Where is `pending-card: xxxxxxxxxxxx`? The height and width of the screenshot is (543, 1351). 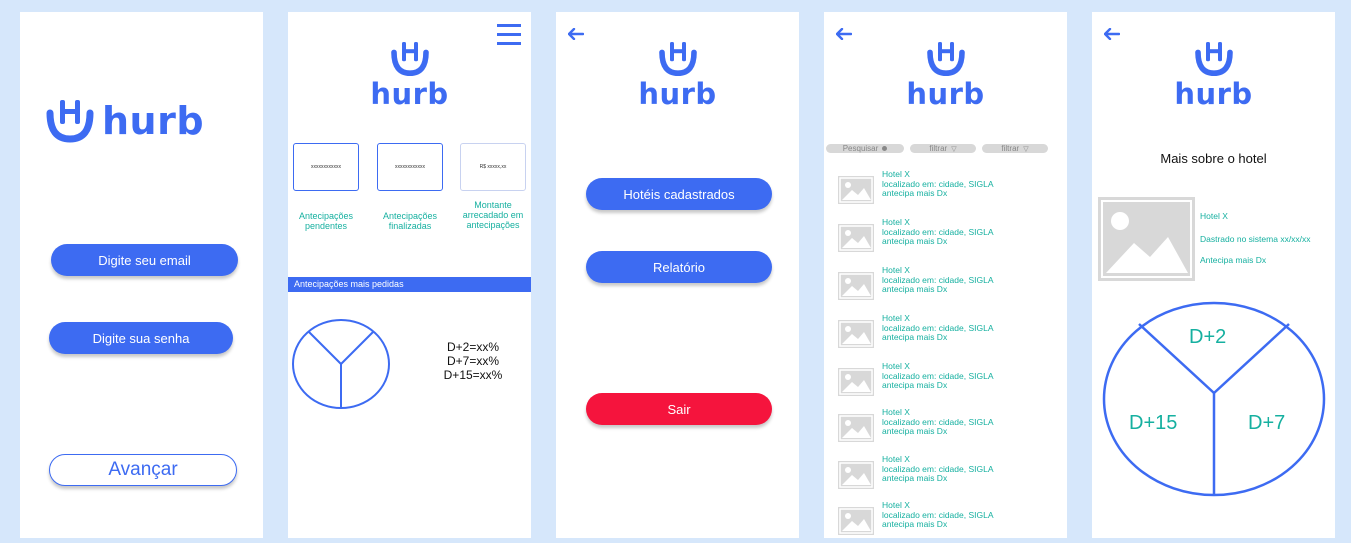 pending-card: xxxxxxxxxxxx is located at coordinates (326, 167).